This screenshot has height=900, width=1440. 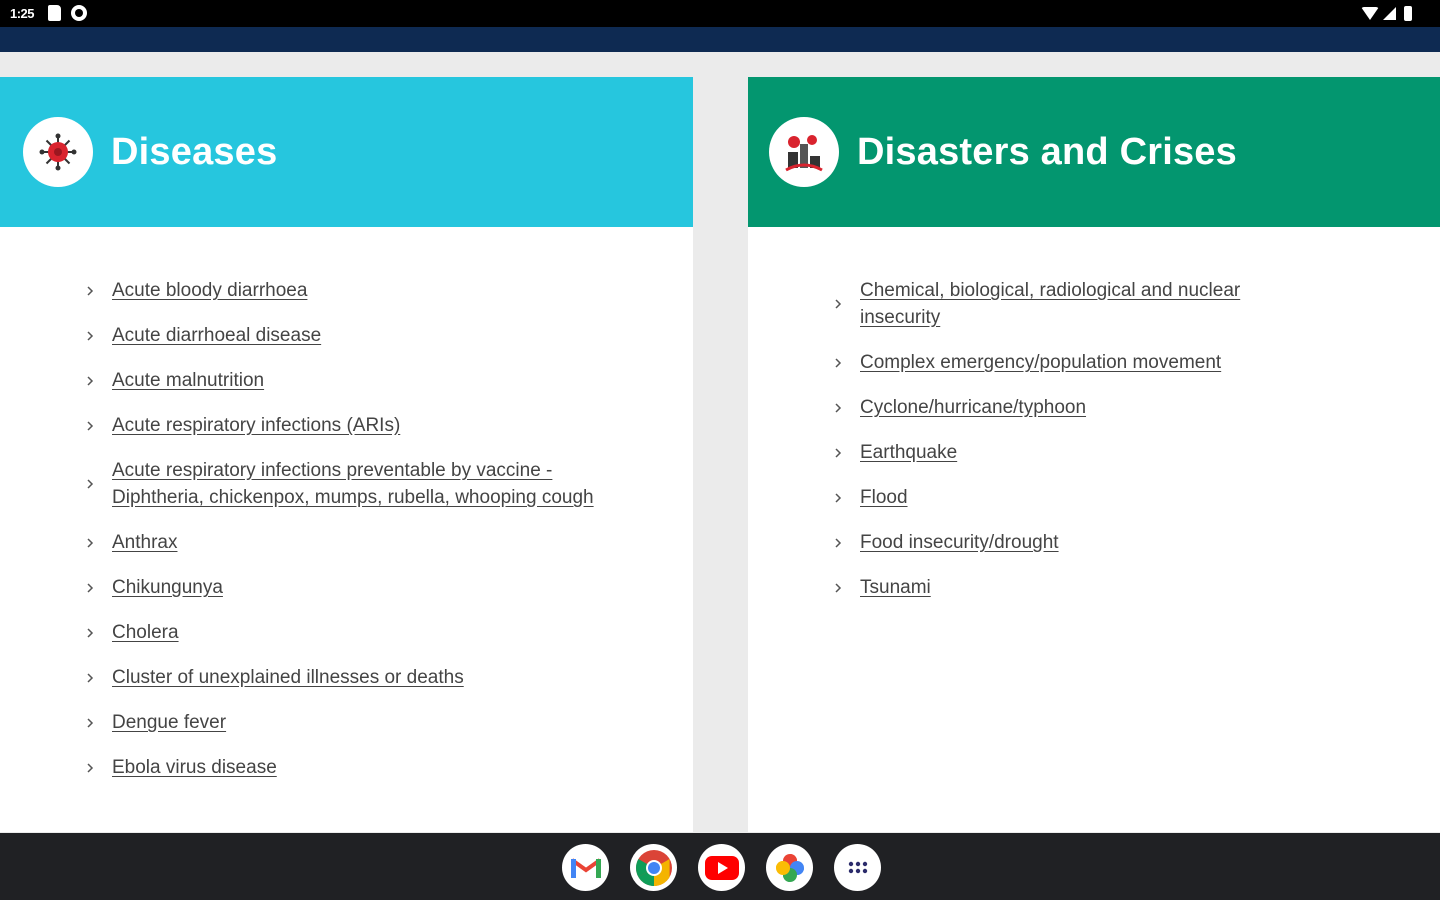 What do you see at coordinates (79, 13) in the screenshot?
I see `data-saver-icon` at bounding box center [79, 13].